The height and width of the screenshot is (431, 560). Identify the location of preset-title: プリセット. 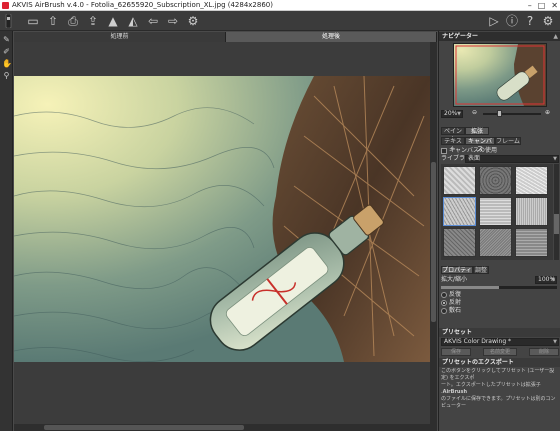
(457, 332).